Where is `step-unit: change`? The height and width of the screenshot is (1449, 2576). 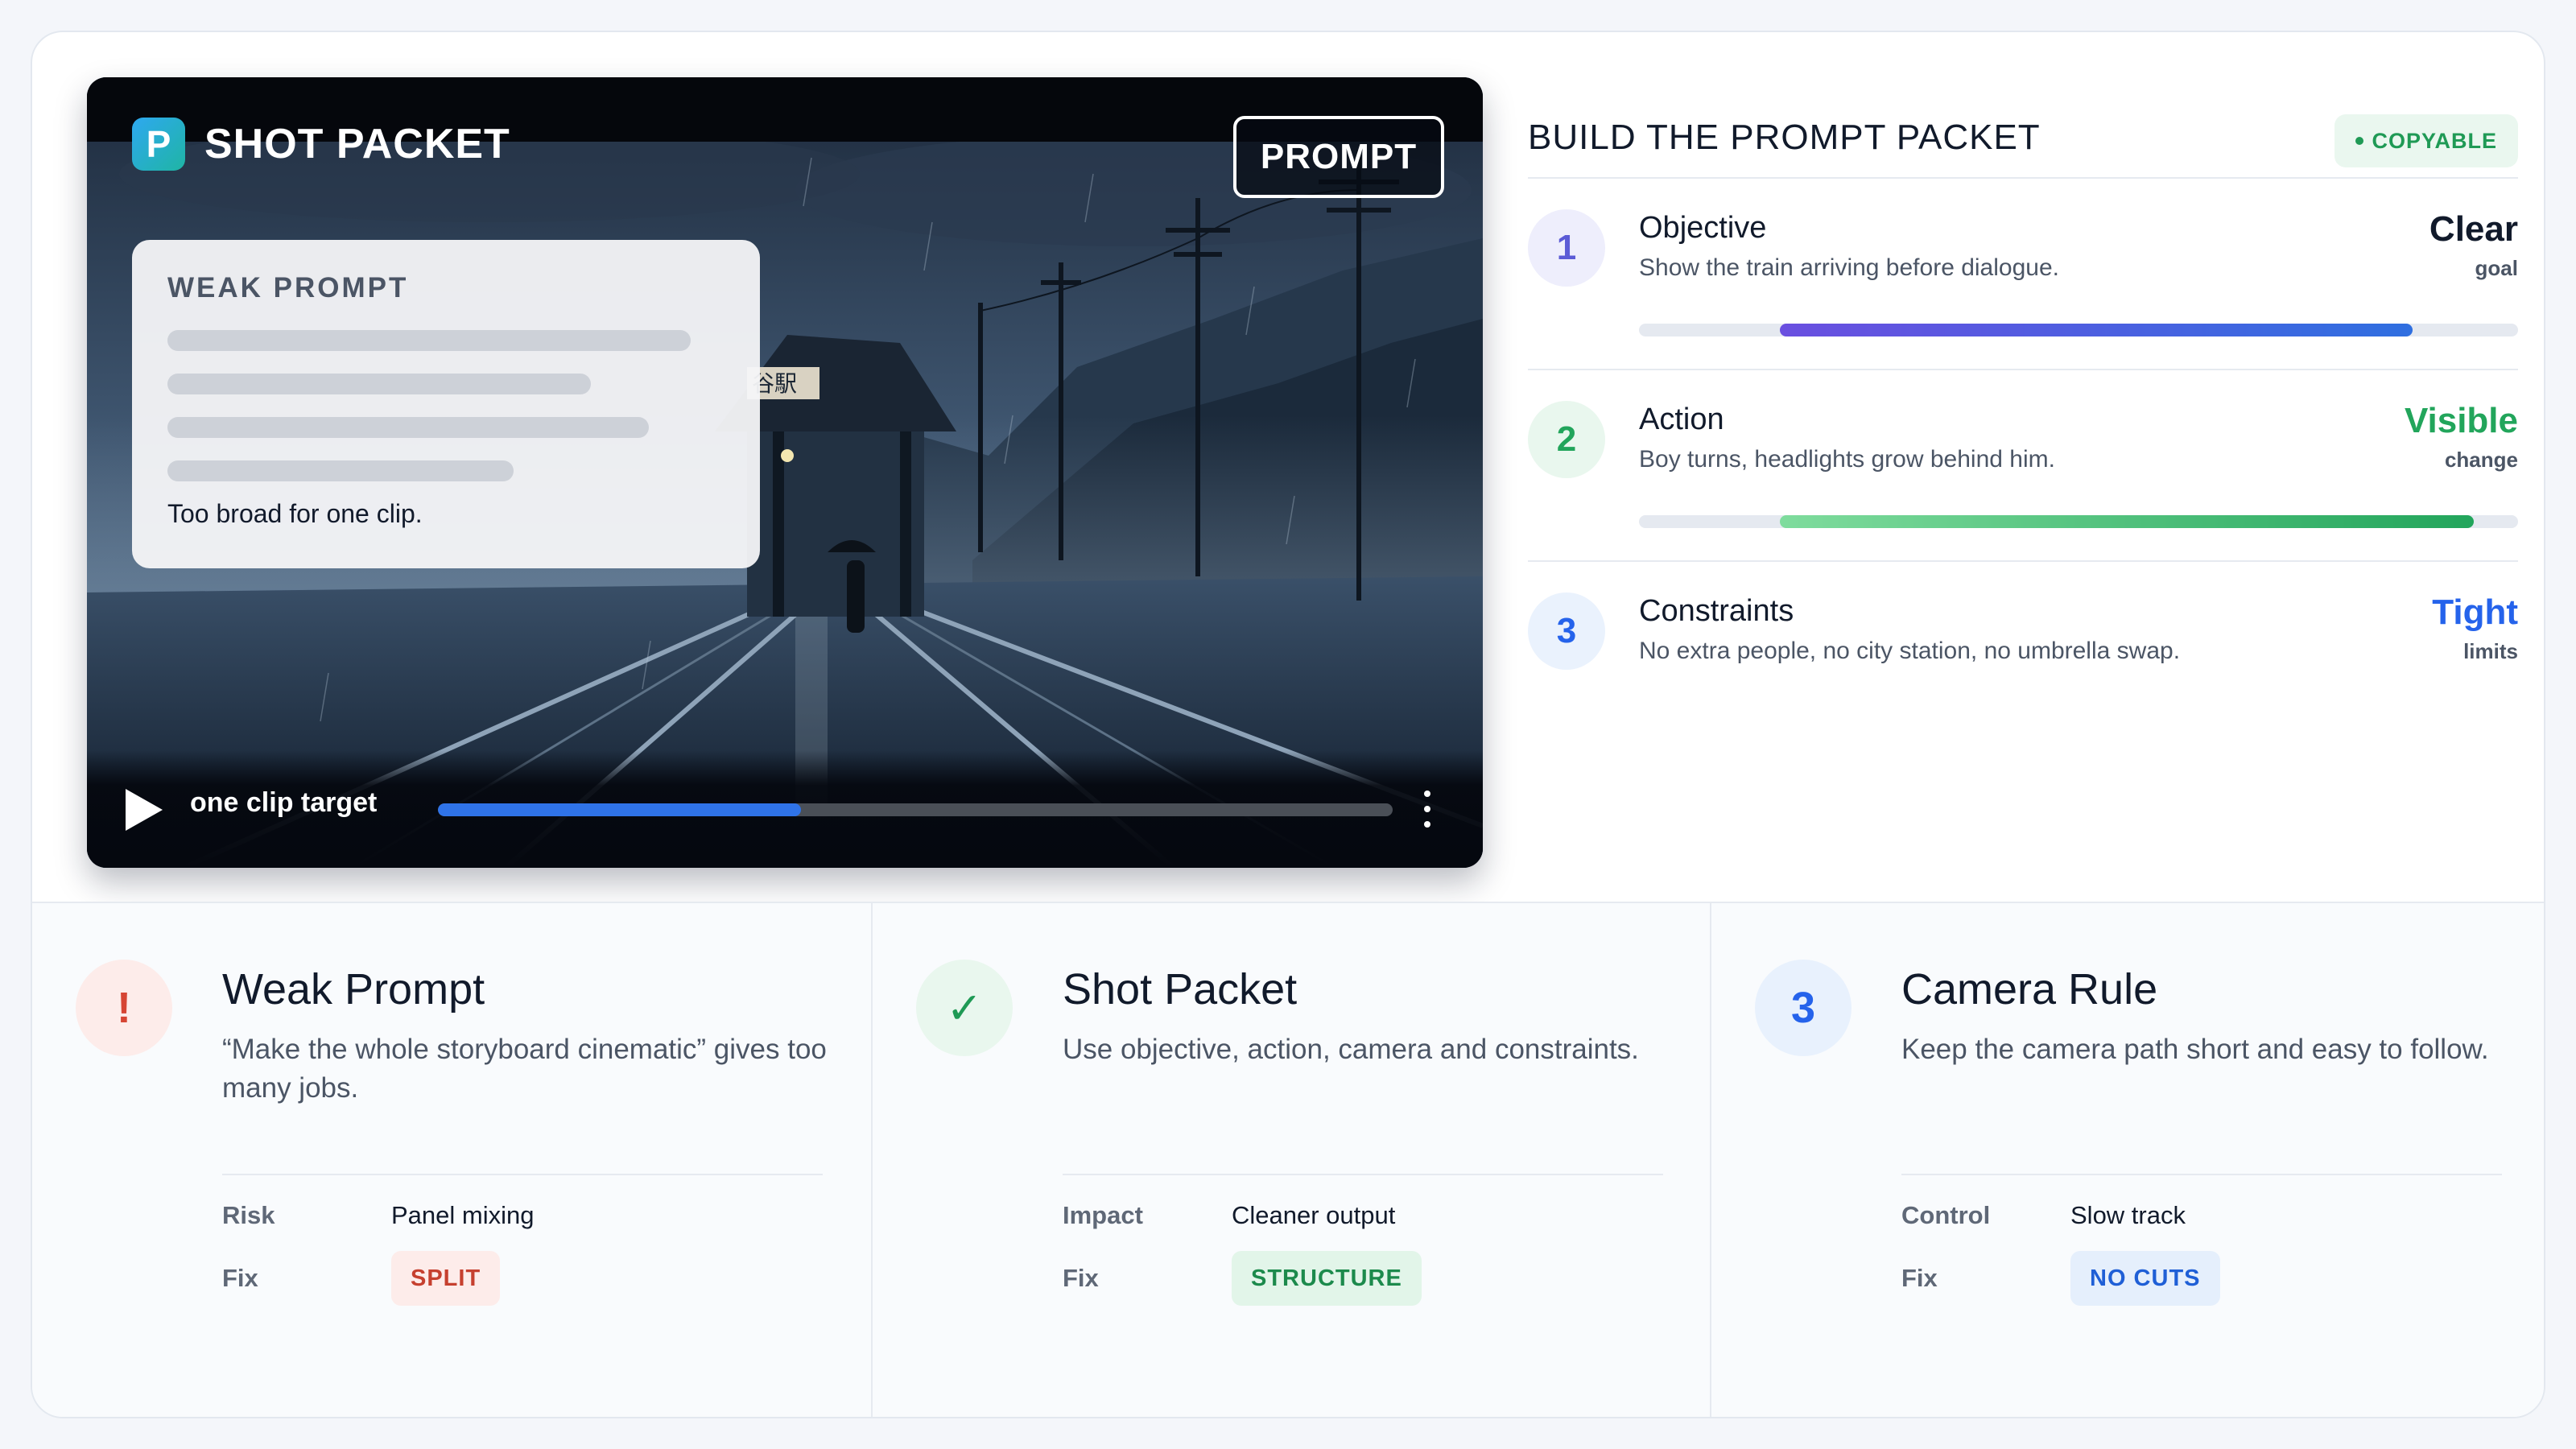
step-unit: change is located at coordinates (2481, 460).